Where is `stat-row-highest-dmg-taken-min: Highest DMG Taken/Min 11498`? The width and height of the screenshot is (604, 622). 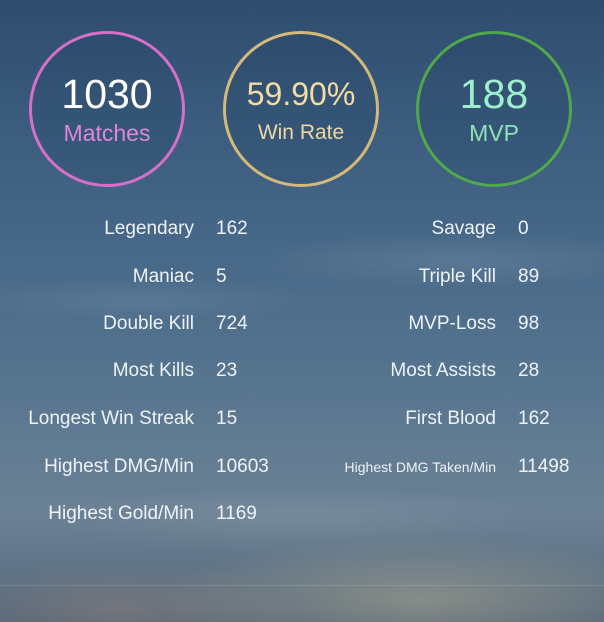
stat-row-highest-dmg-taken-min: Highest DMG Taken/Min 11498 is located at coordinates (450, 467).